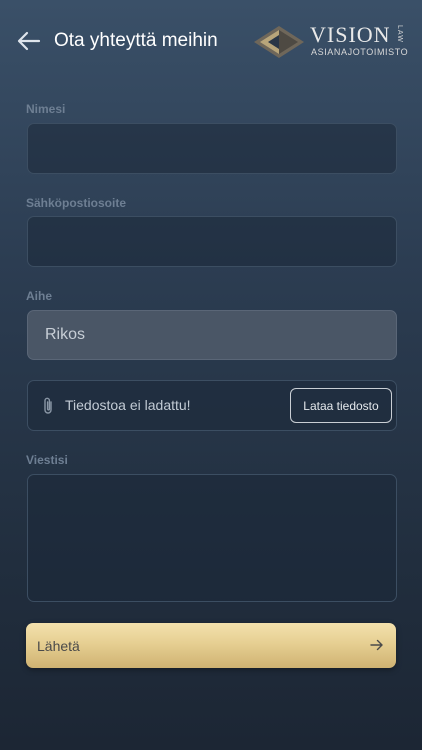 The image size is (422, 750). What do you see at coordinates (376, 645) in the screenshot?
I see `arrow-right-icon` at bounding box center [376, 645].